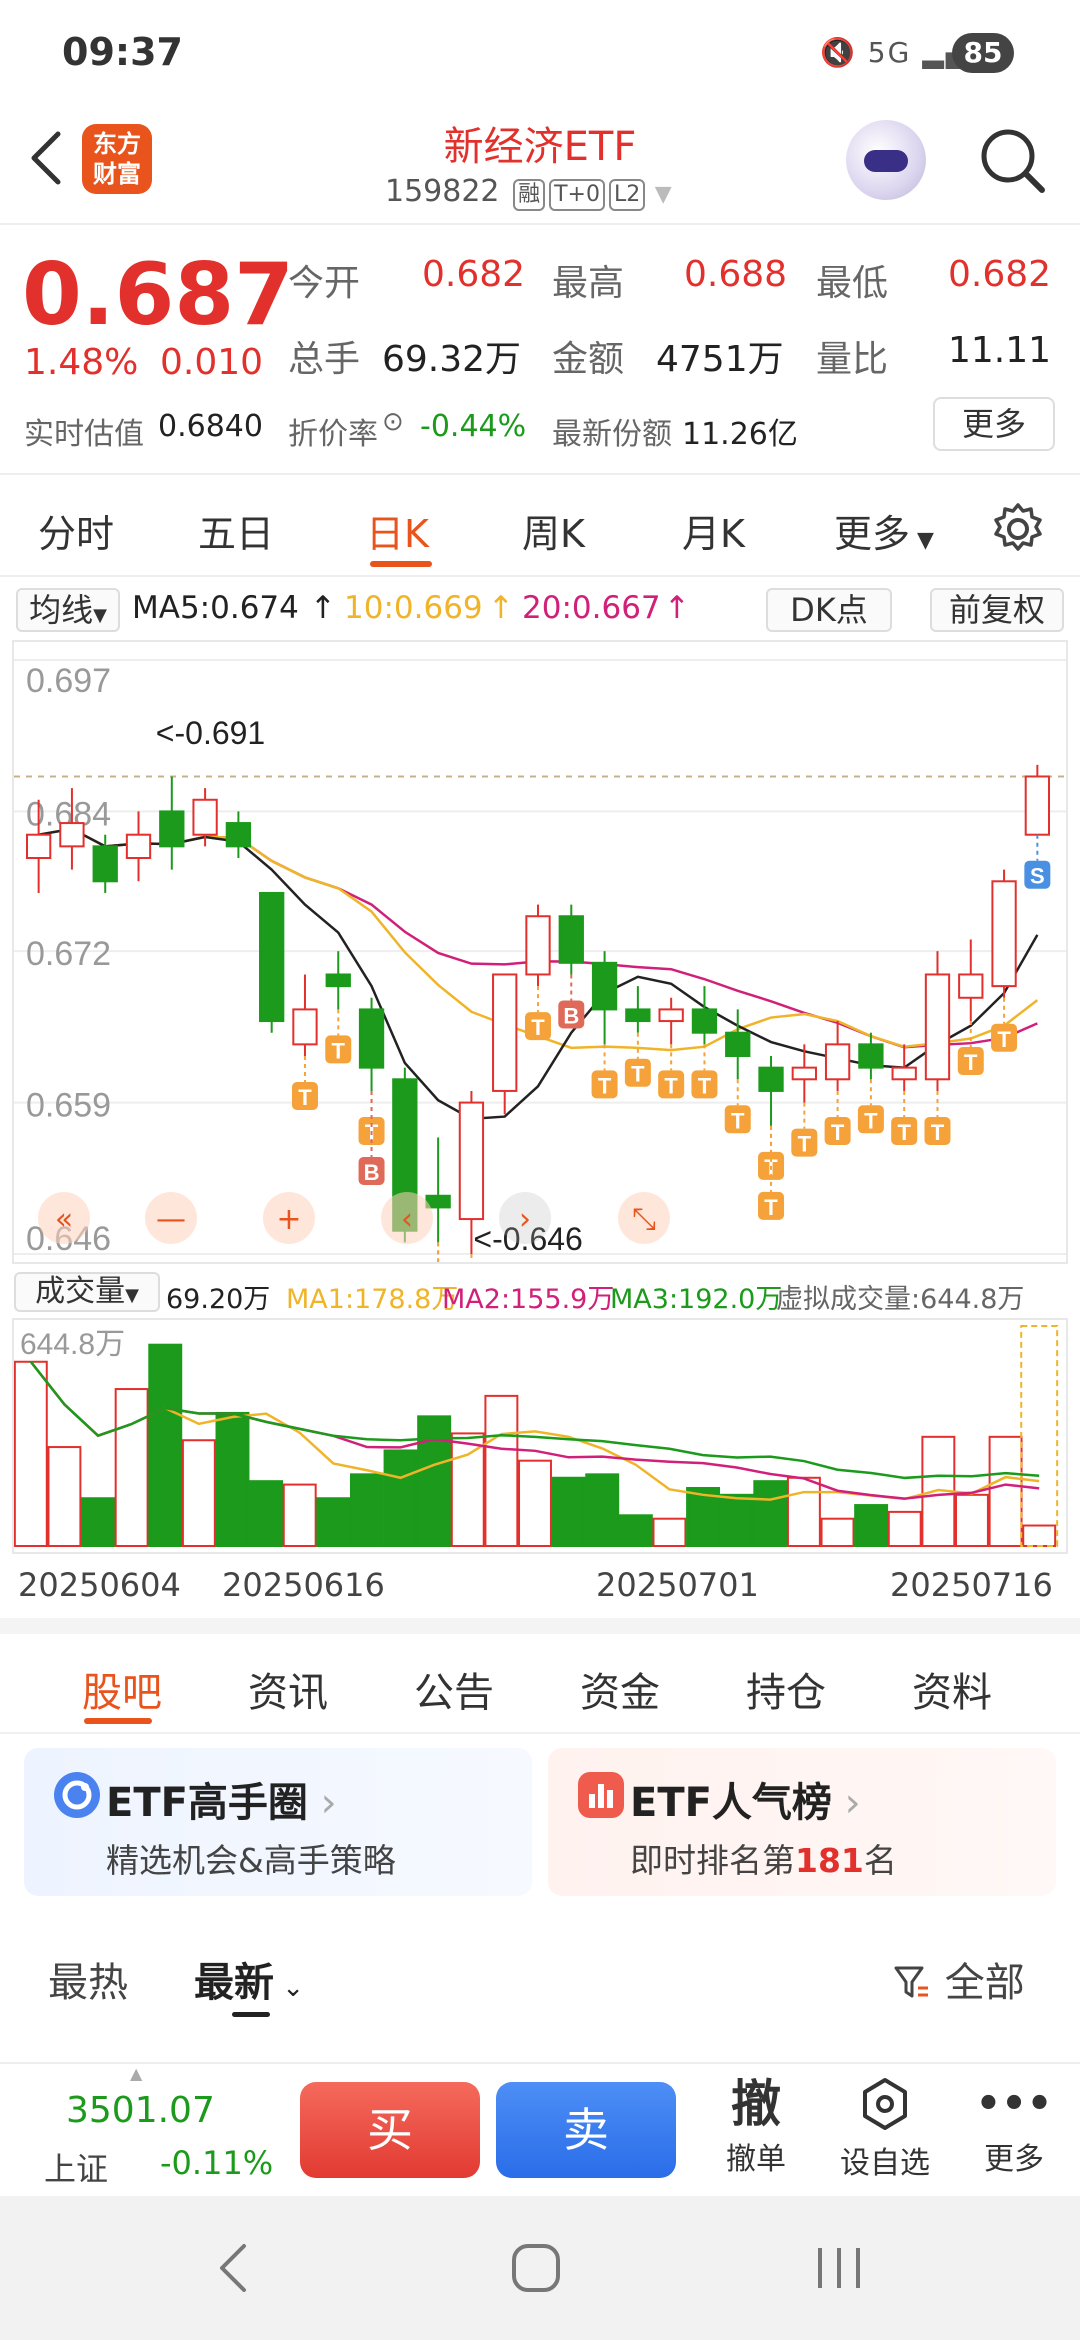 Image resolution: width=1080 pixels, height=2340 pixels. Describe the element at coordinates (1000, 350) in the screenshot. I see `vol-ratio-value: 11.11` at that location.